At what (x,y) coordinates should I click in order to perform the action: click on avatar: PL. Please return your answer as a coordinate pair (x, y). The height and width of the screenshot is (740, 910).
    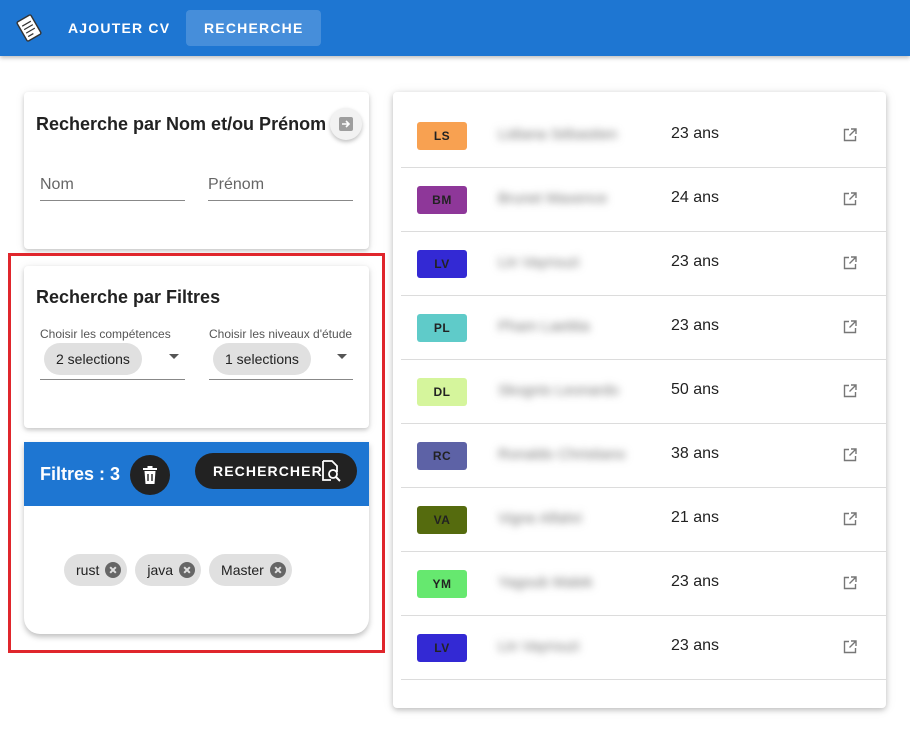
    Looking at the image, I should click on (442, 328).